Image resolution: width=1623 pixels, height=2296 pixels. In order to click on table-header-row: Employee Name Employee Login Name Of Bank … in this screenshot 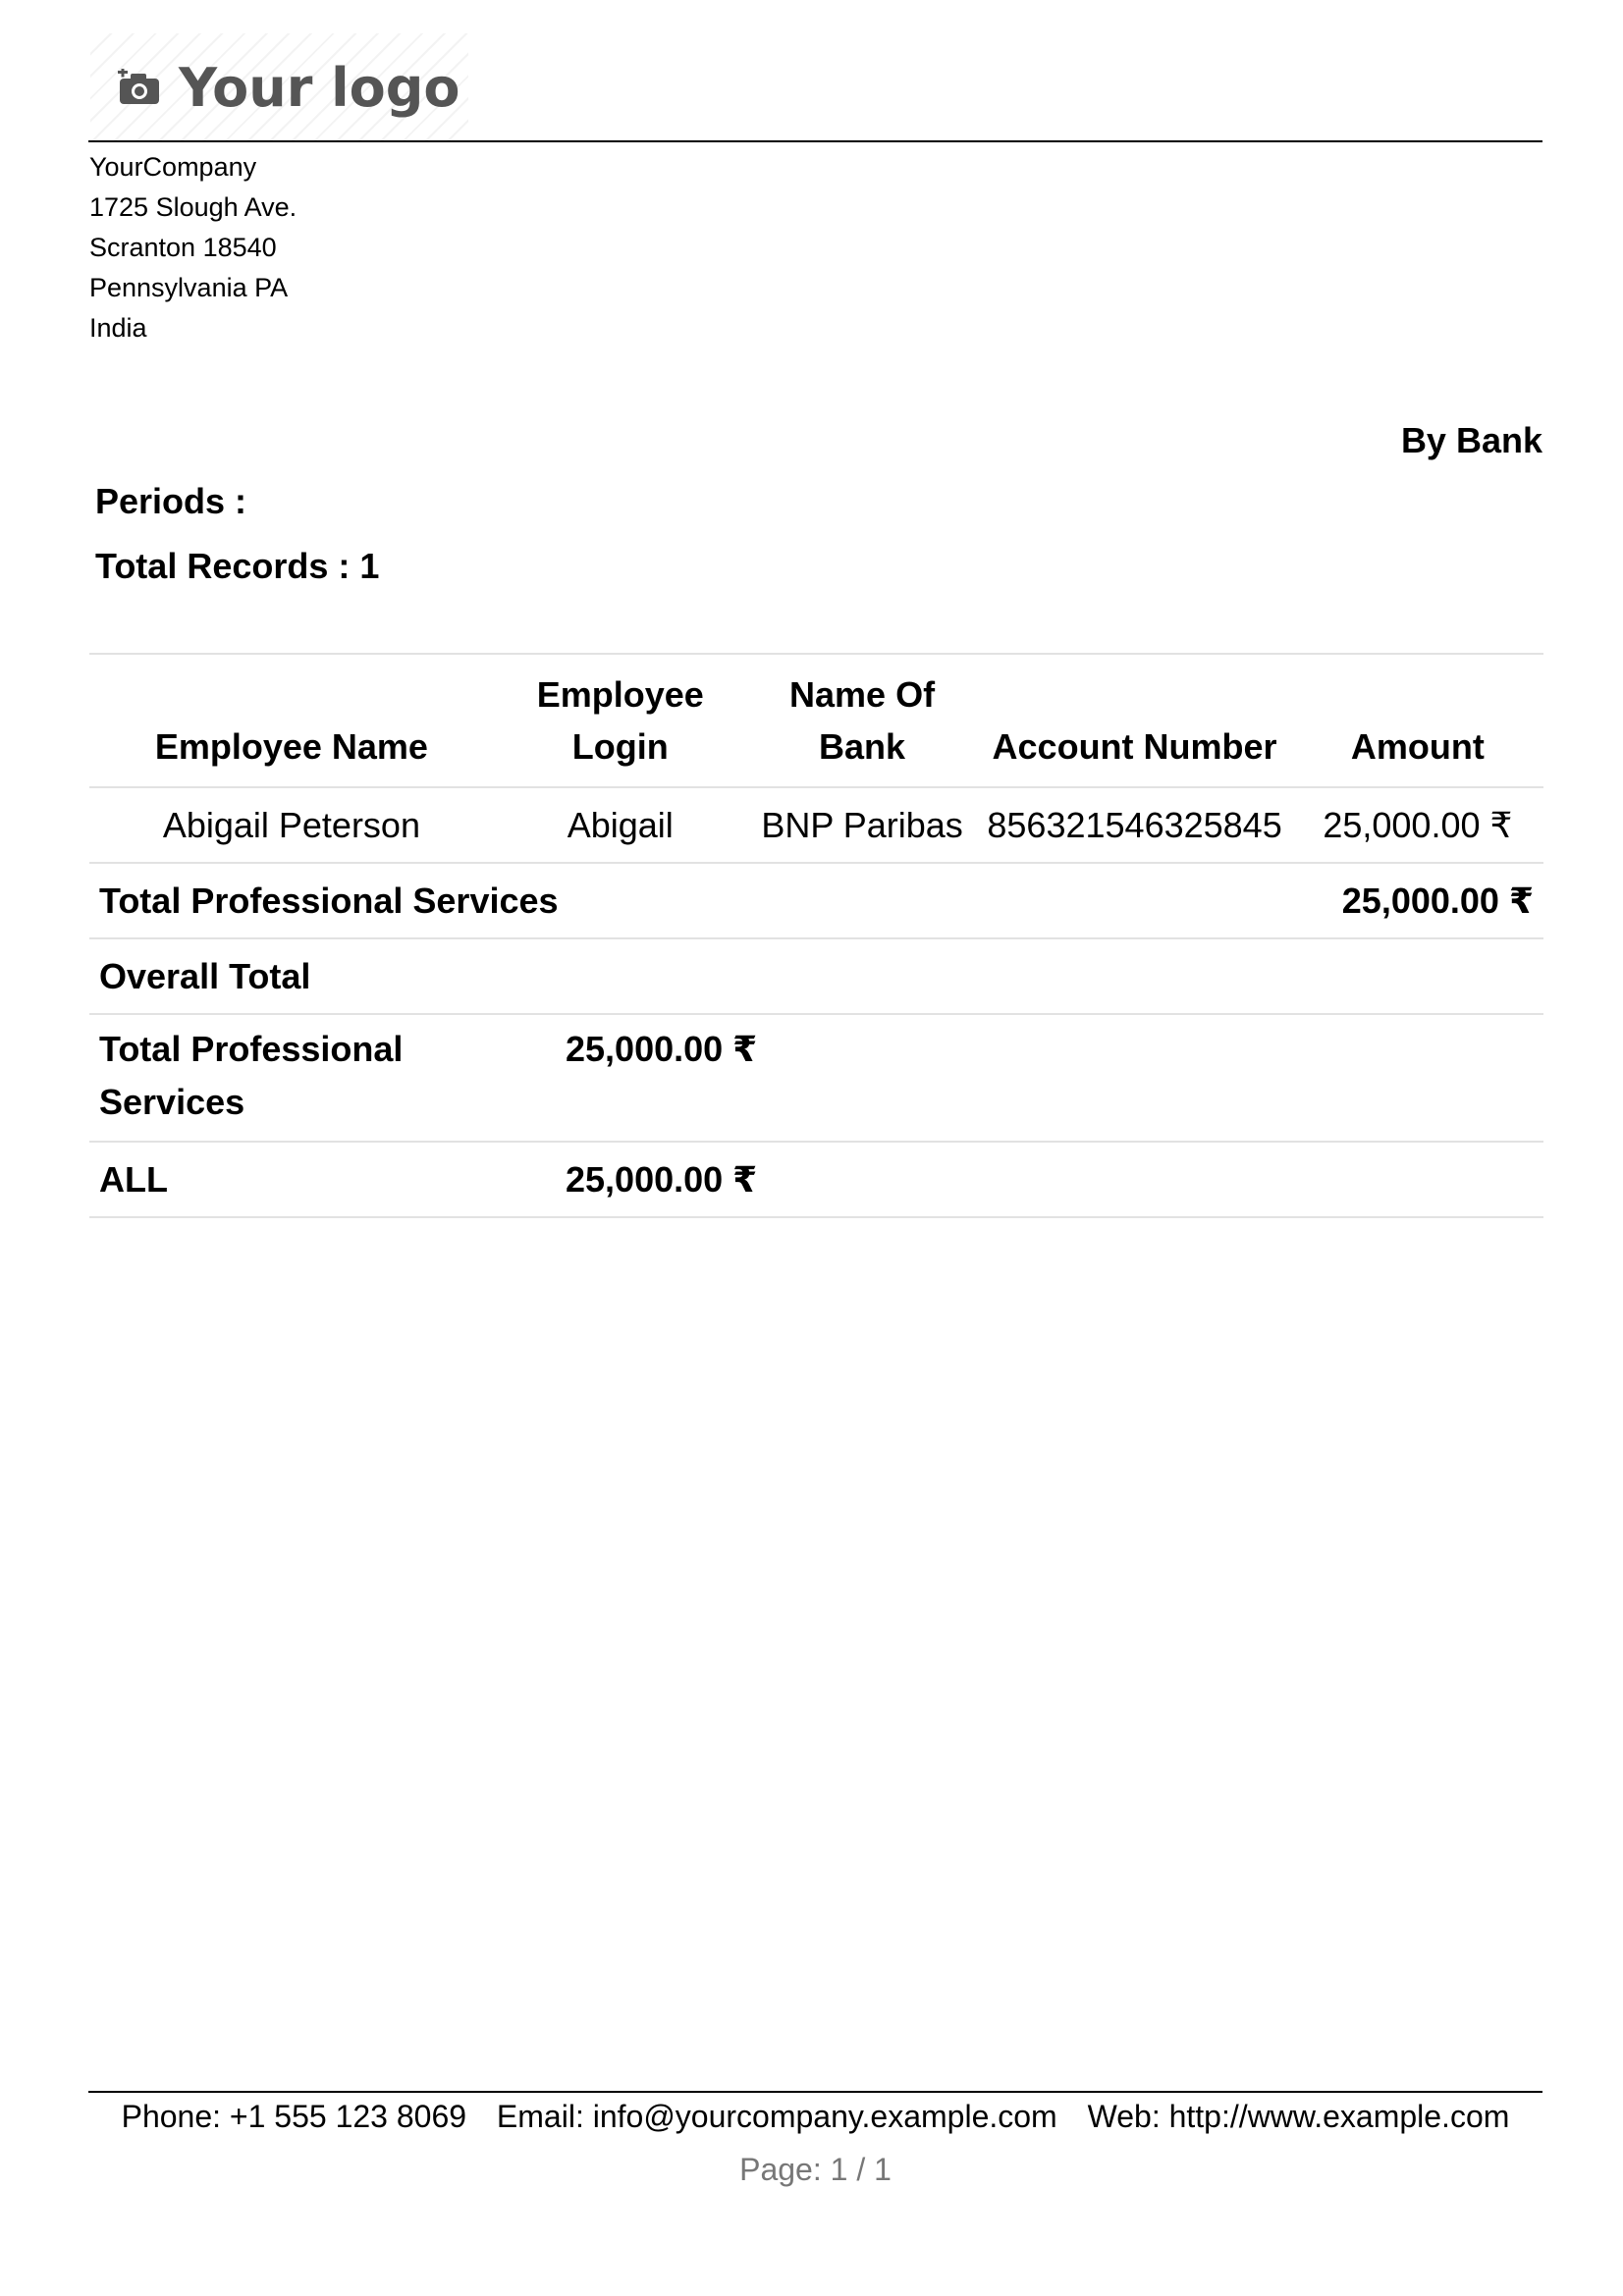, I will do `click(816, 721)`.